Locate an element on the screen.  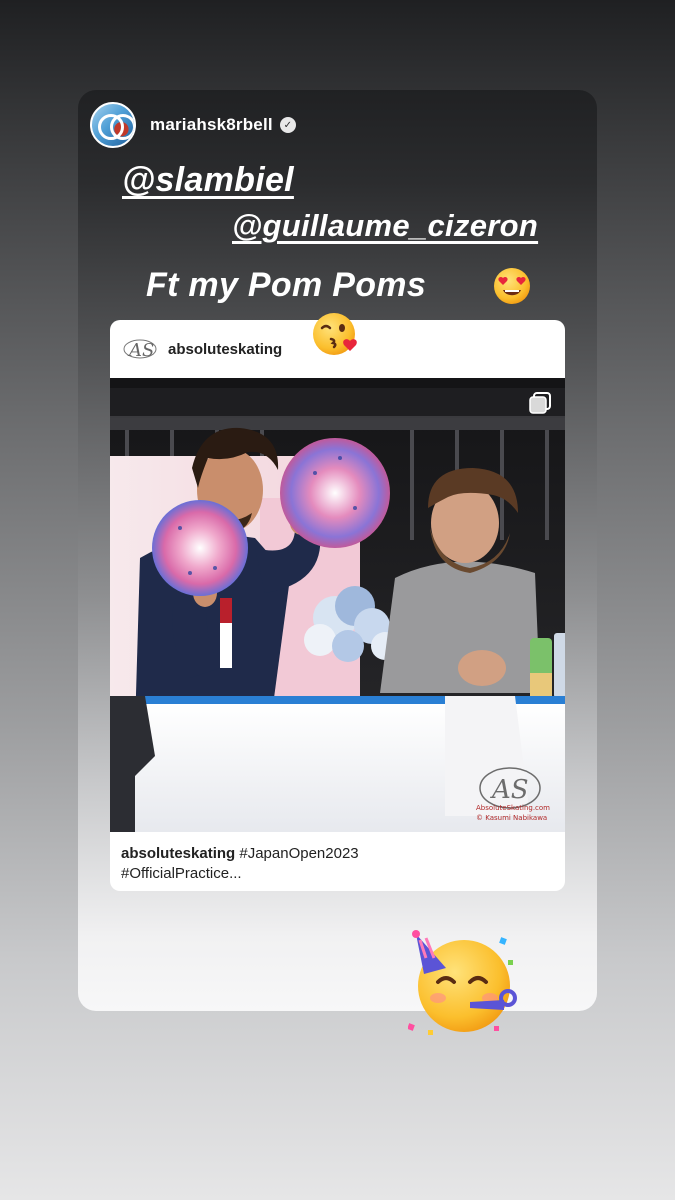
mention-guillaume-cizeron: @guillaume_cizeron is located at coordinates (385, 226).